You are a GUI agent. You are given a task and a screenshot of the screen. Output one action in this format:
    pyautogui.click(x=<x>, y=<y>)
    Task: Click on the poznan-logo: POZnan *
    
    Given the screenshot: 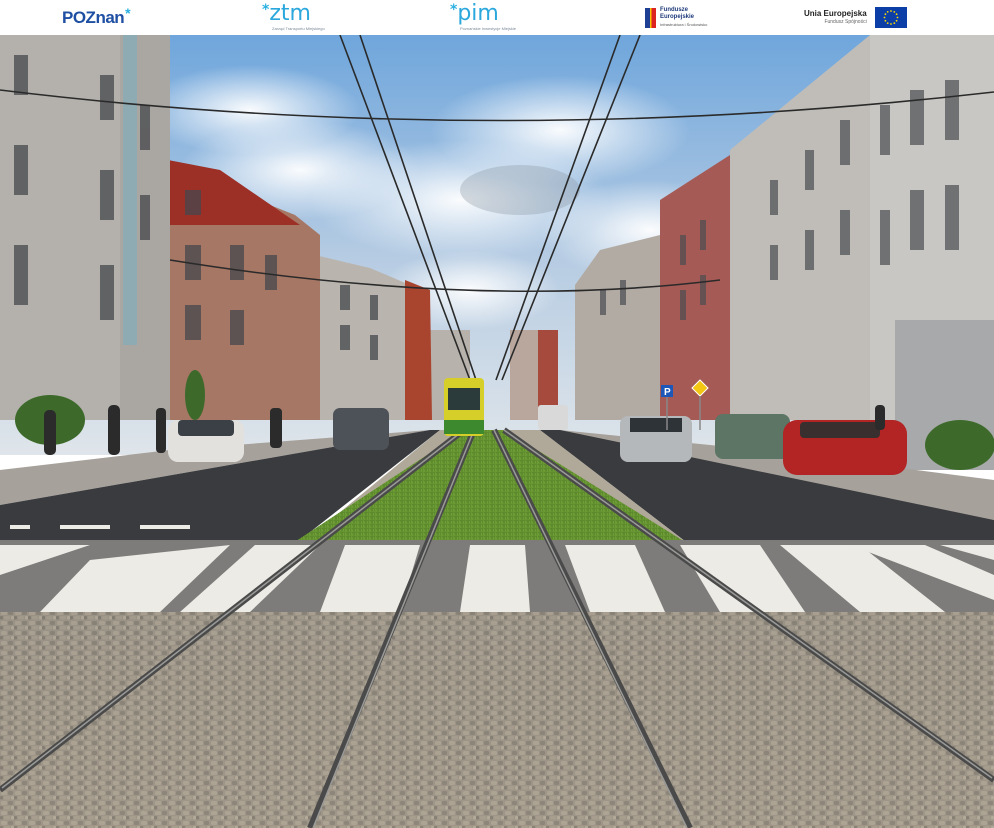 What is the action you would take?
    pyautogui.click(x=96, y=17)
    